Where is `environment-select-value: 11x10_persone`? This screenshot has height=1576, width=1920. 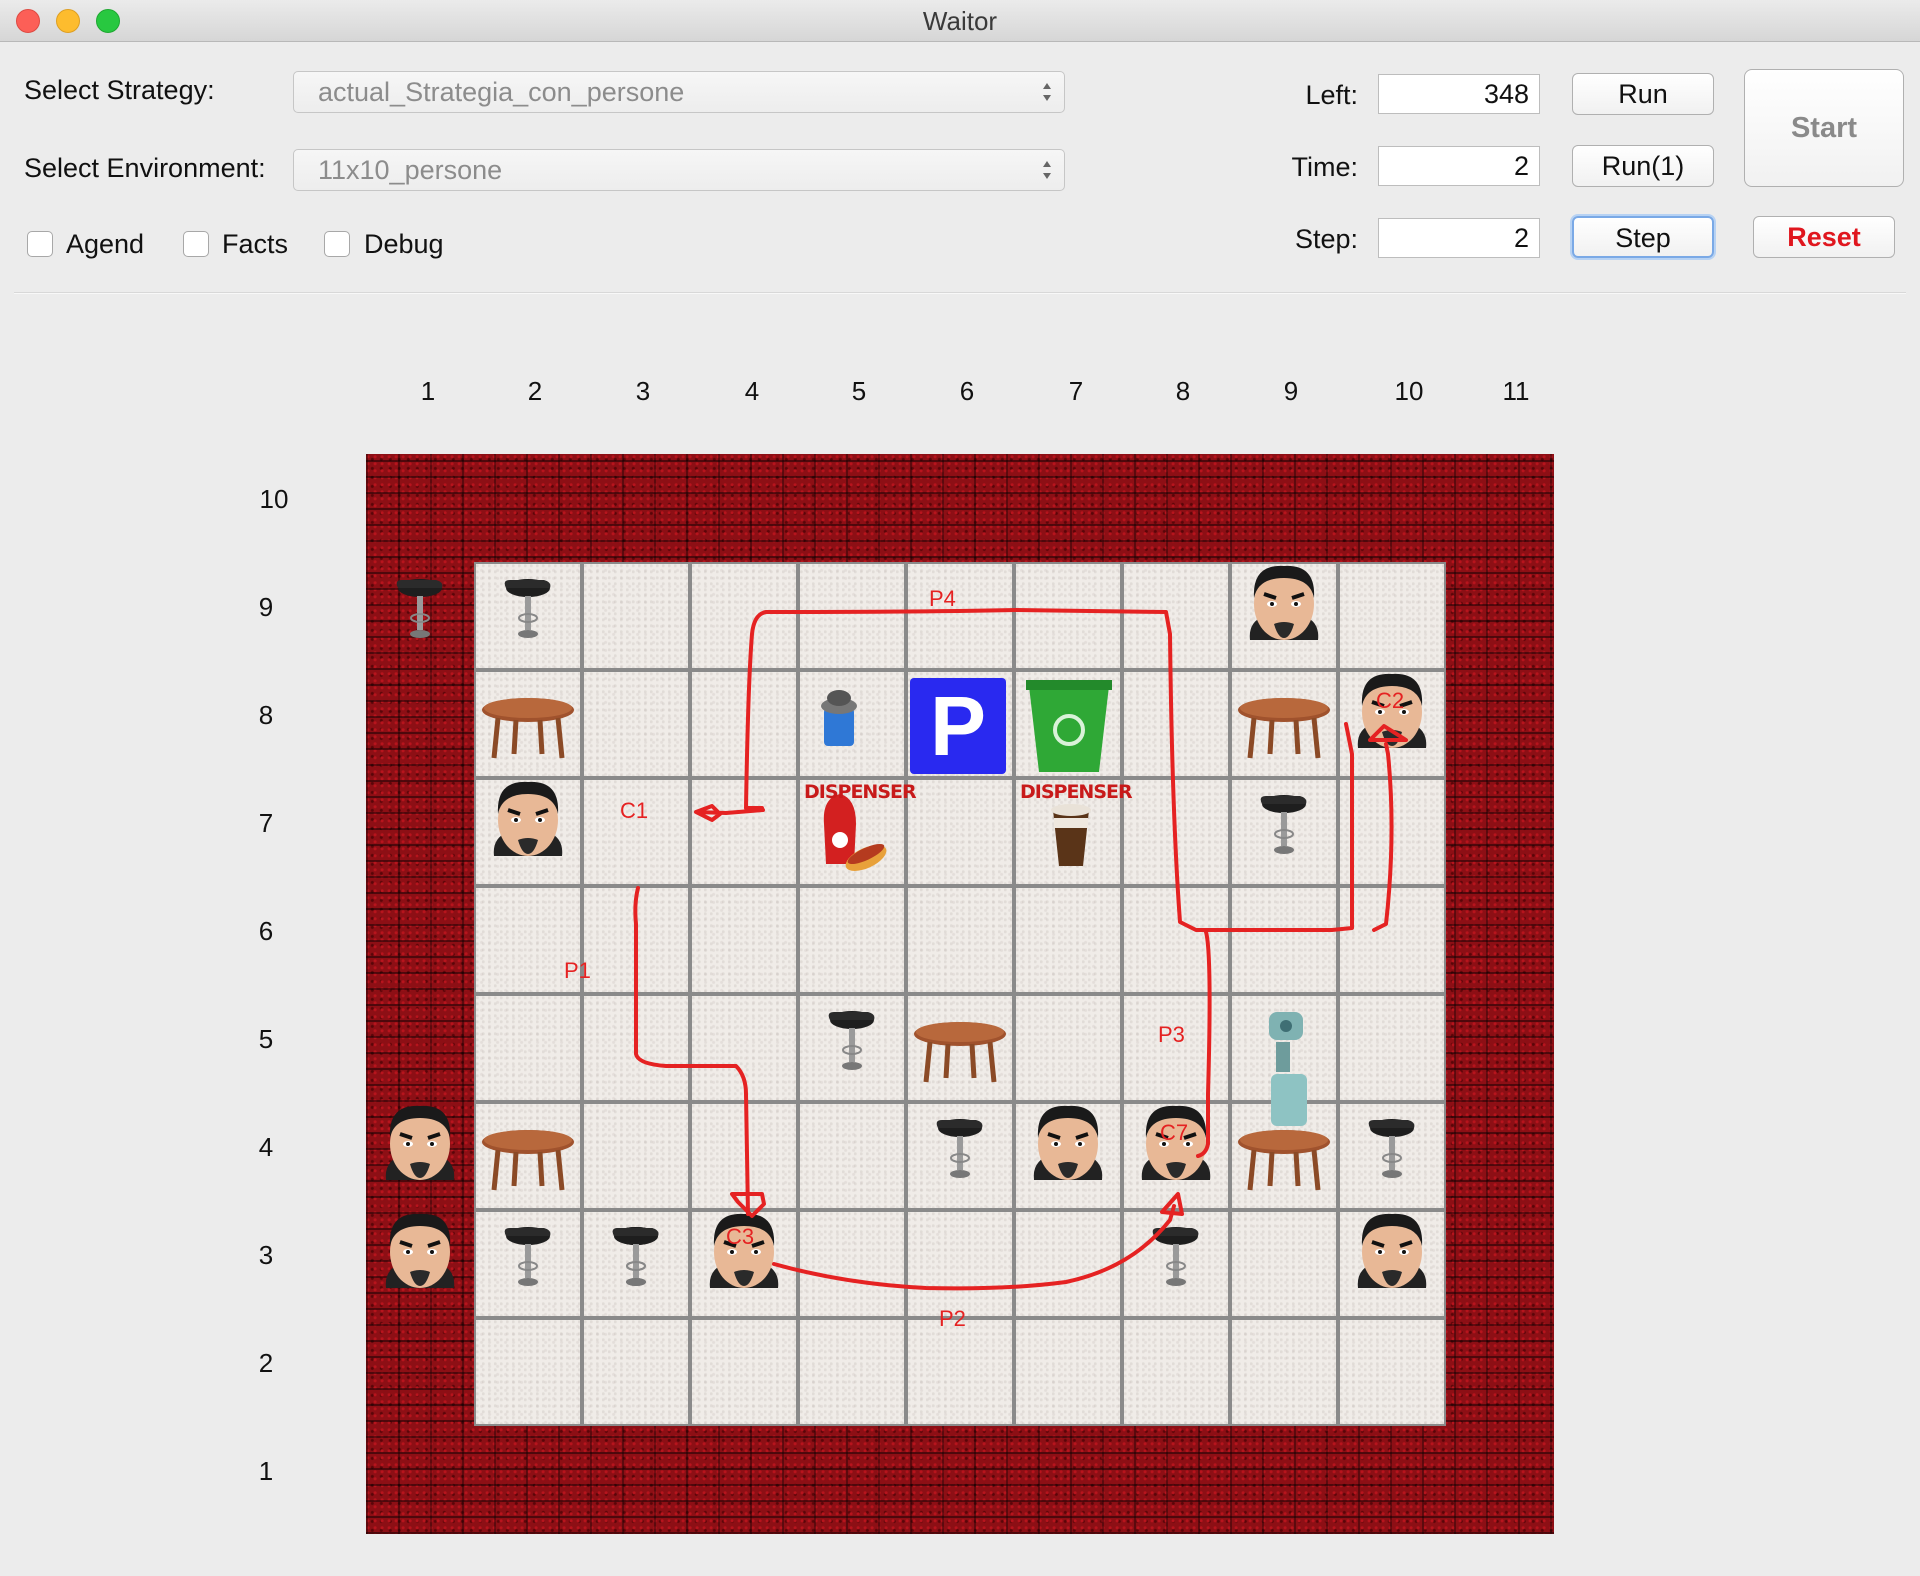
environment-select-value: 11x10_persone is located at coordinates (410, 170).